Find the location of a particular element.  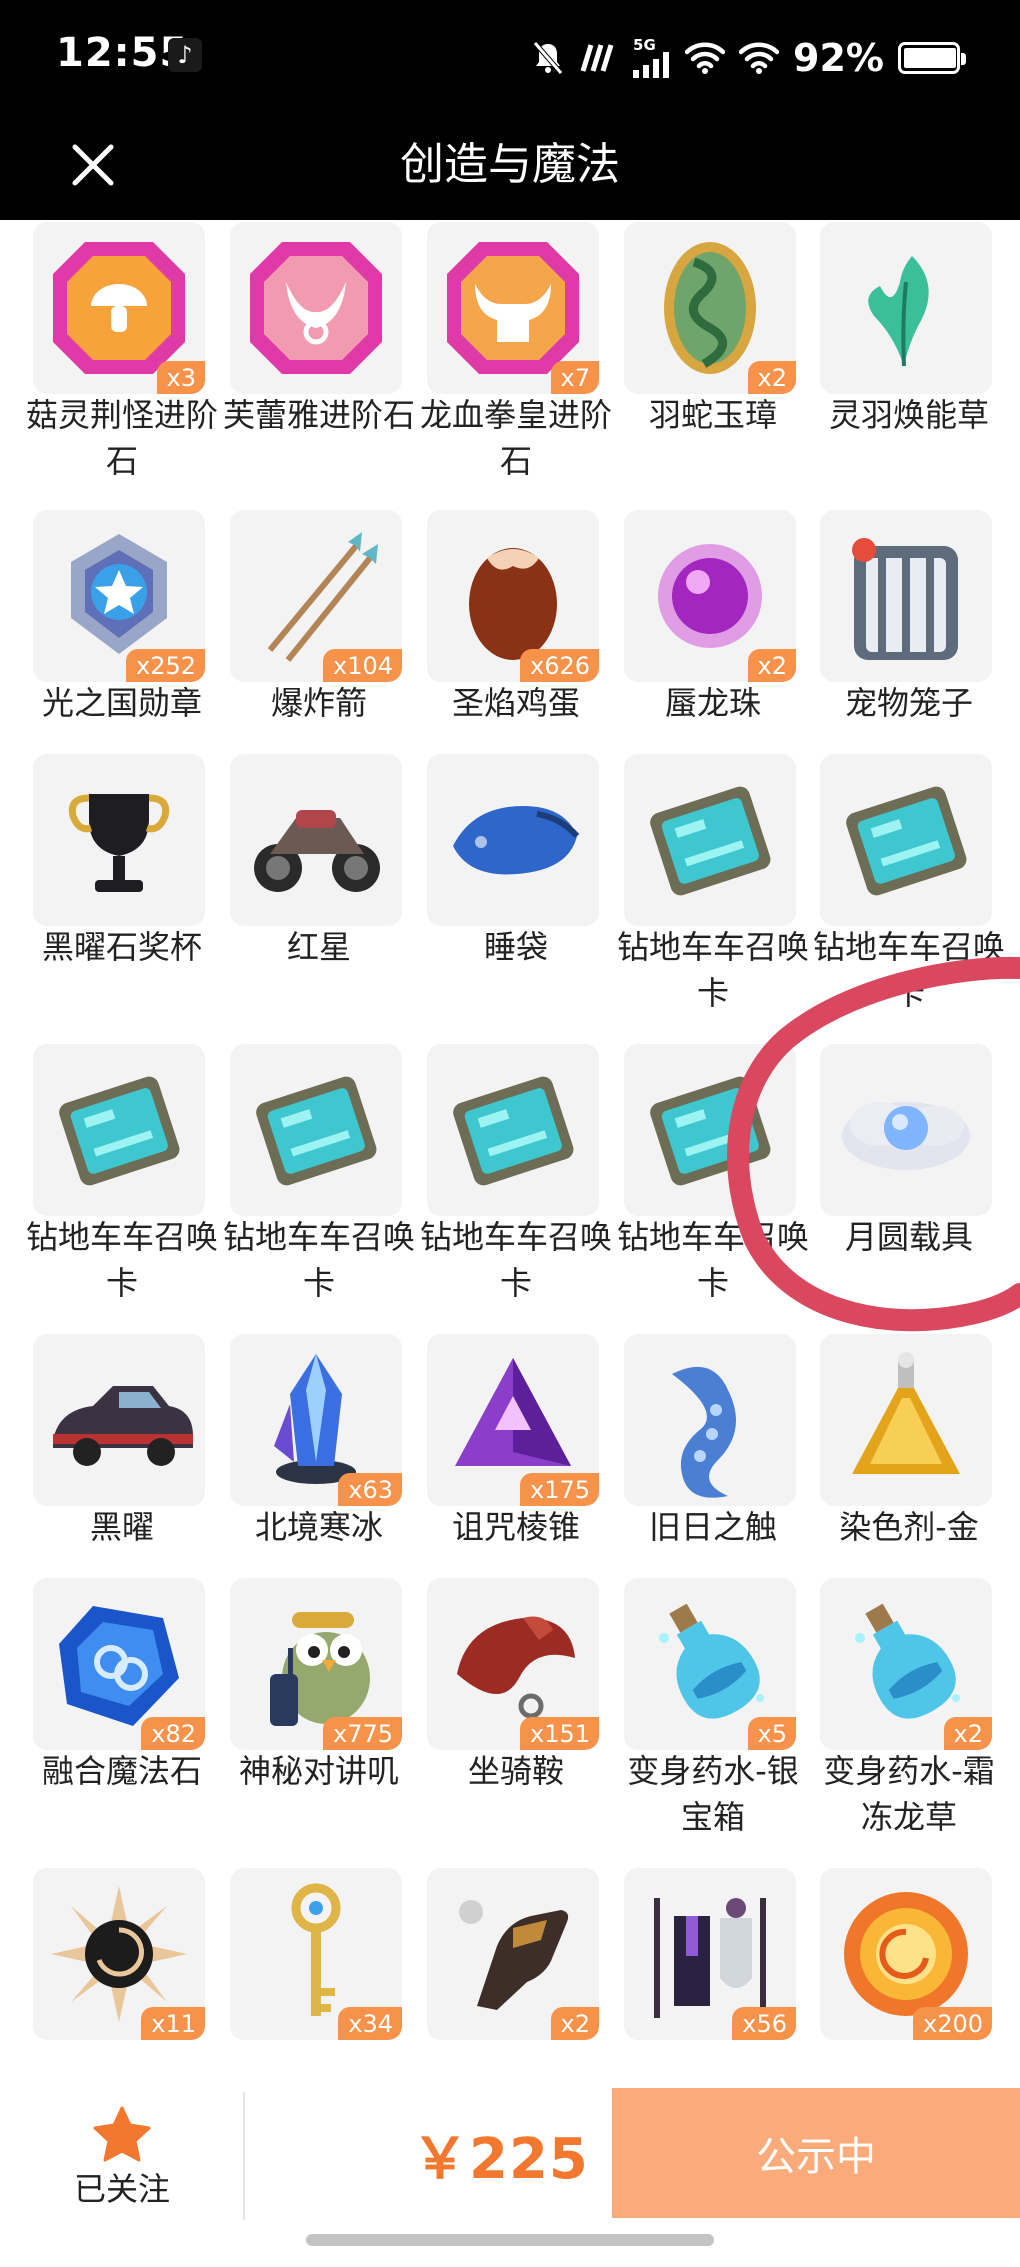

quantity-badge: x151 is located at coordinates (559, 1733).